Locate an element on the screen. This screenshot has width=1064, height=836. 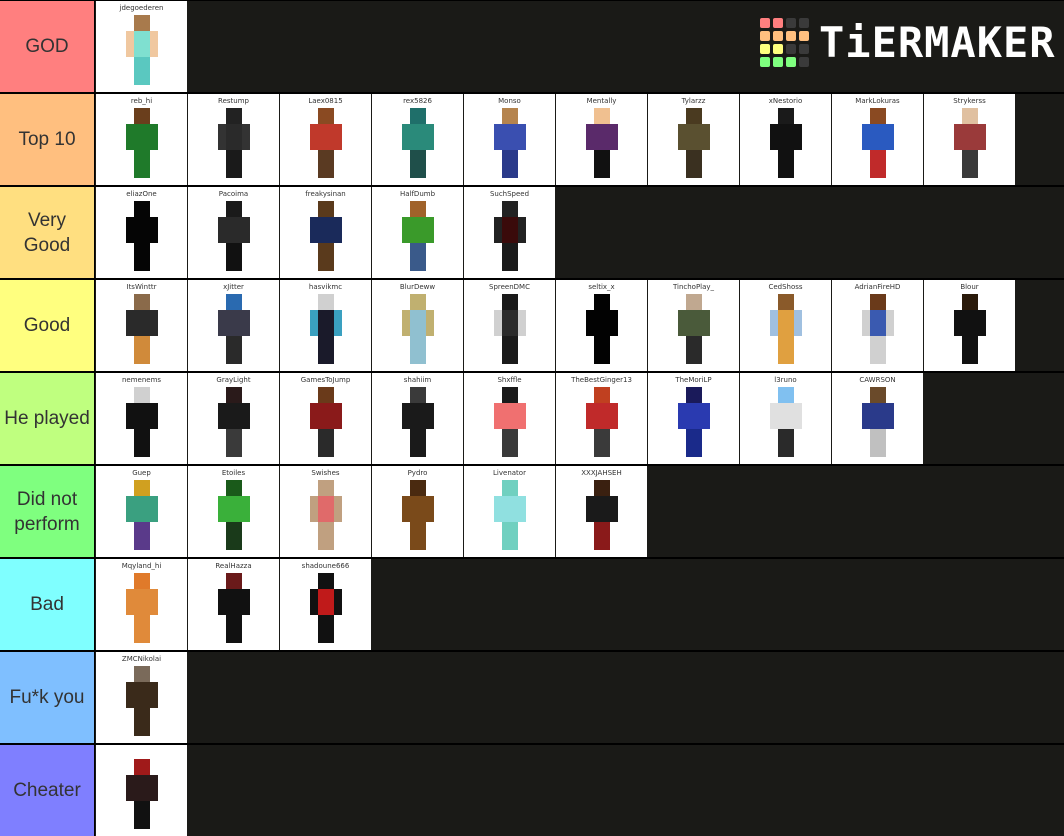
tier-items-dropzone: ZMCNikolai is located at coordinates (579, 697).